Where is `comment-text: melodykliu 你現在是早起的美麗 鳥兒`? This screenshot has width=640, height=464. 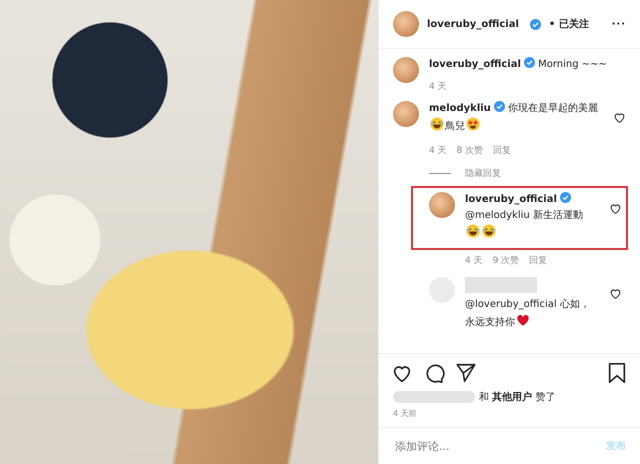 comment-text: melodykliu 你現在是早起的美麗 鳥兒 is located at coordinates (515, 119).